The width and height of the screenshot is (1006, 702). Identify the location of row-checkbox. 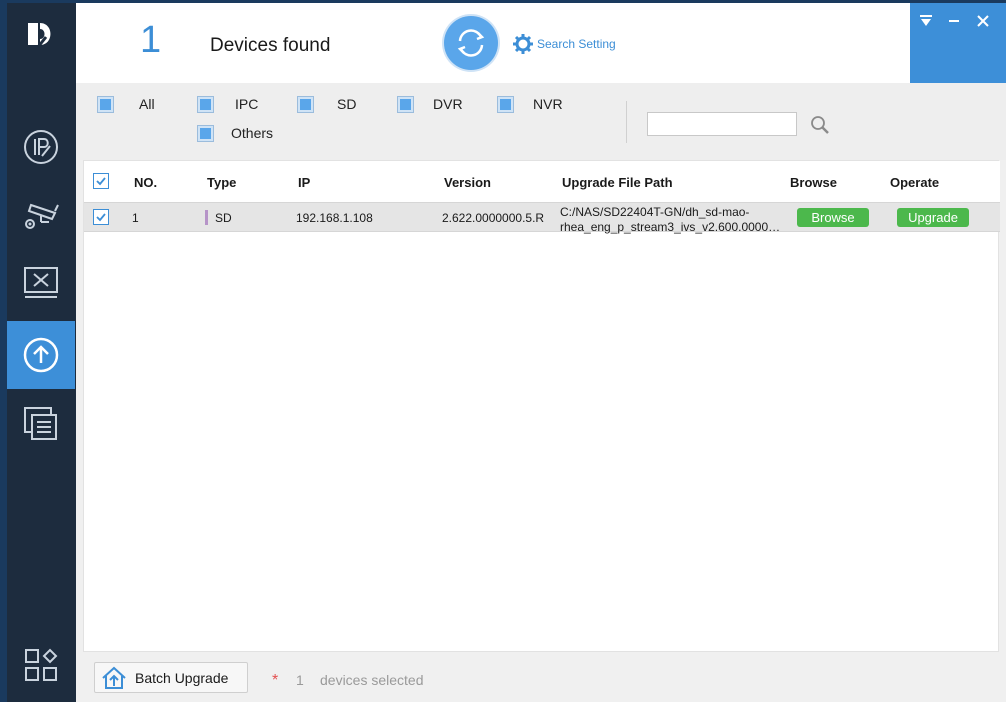
(101, 217).